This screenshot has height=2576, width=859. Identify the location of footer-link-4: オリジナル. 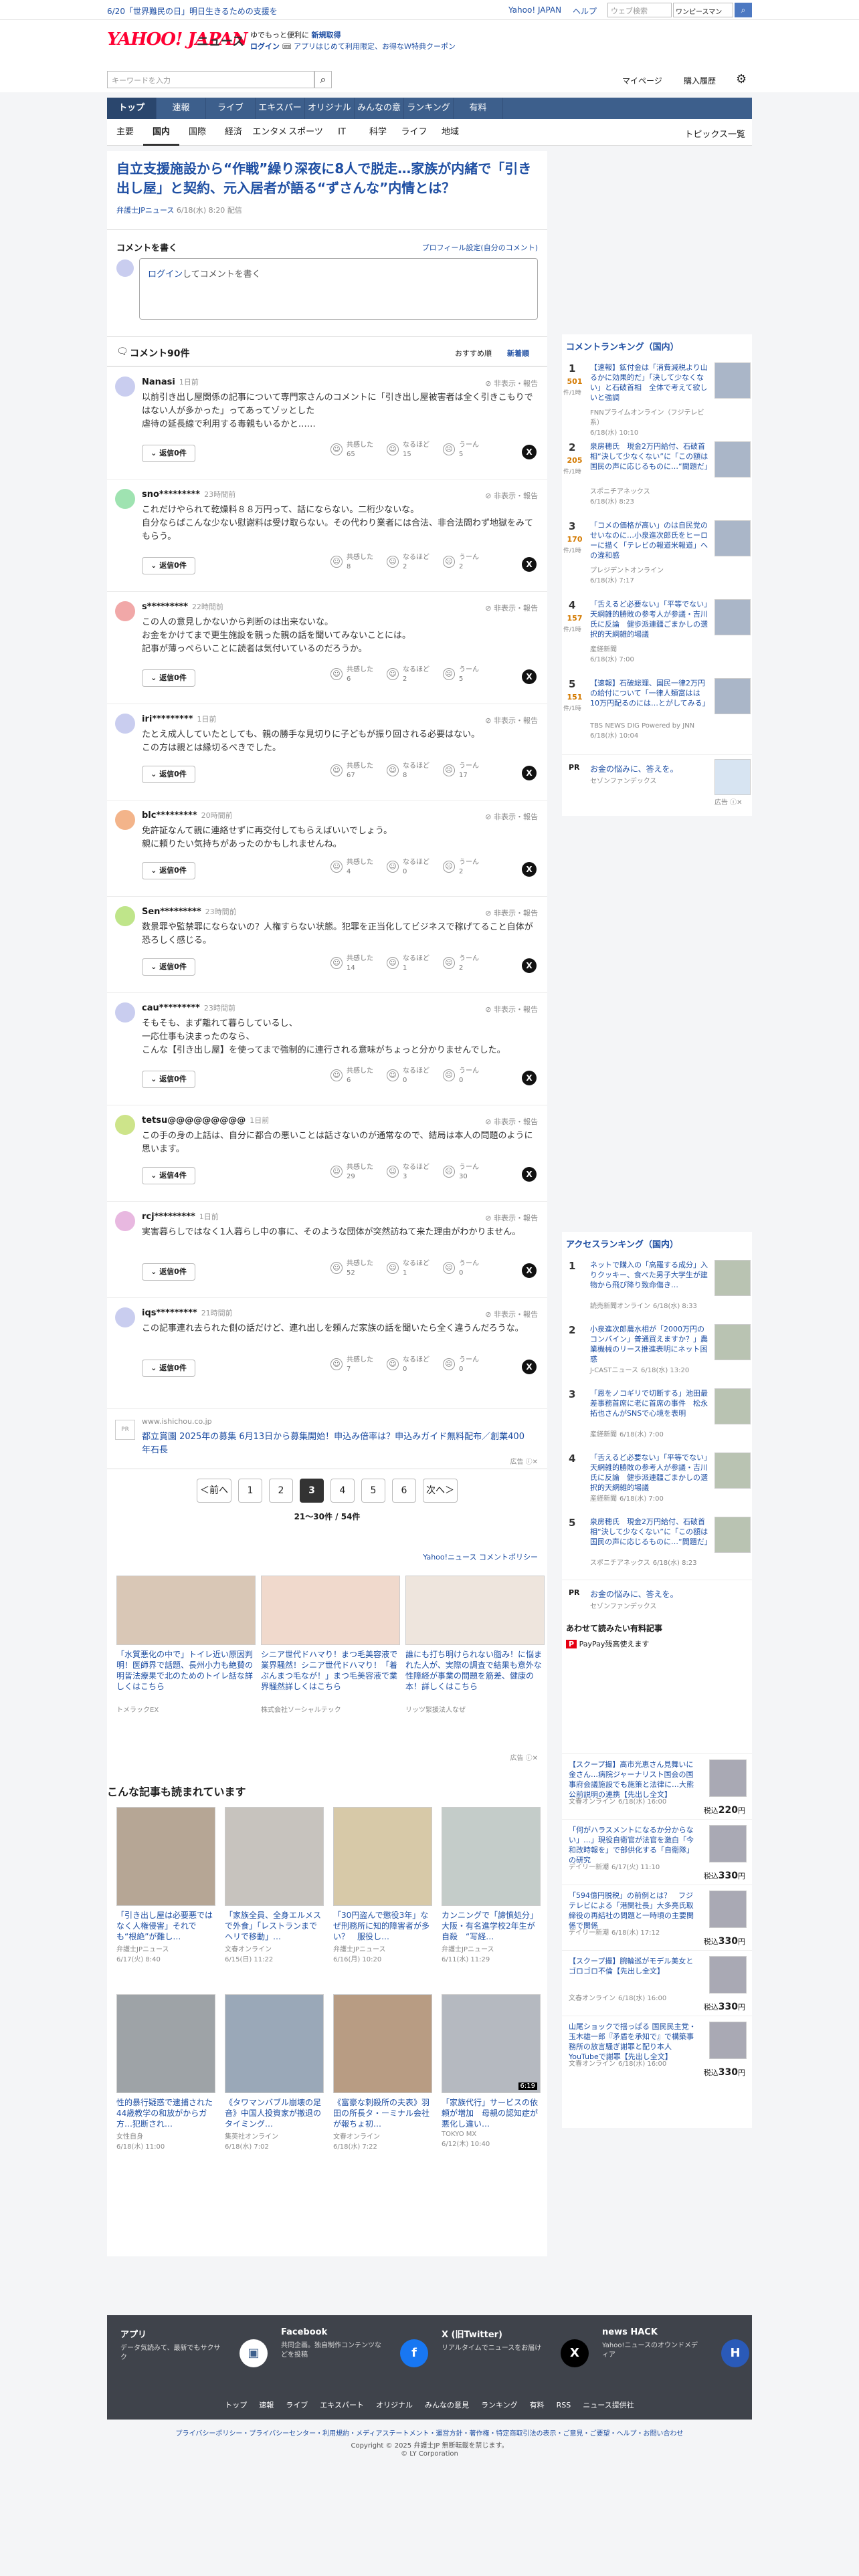
(394, 2405).